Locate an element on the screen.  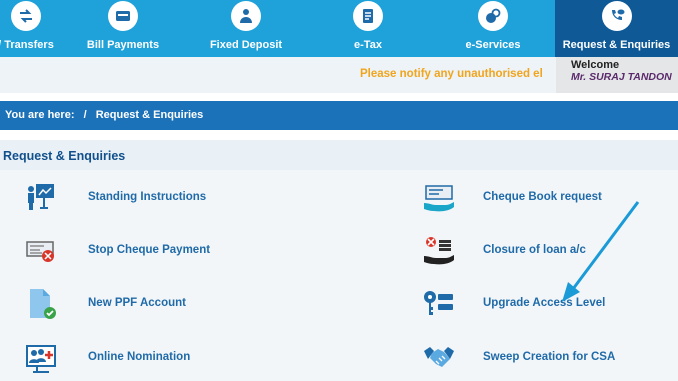
key-access-icon is located at coordinates (439, 304).